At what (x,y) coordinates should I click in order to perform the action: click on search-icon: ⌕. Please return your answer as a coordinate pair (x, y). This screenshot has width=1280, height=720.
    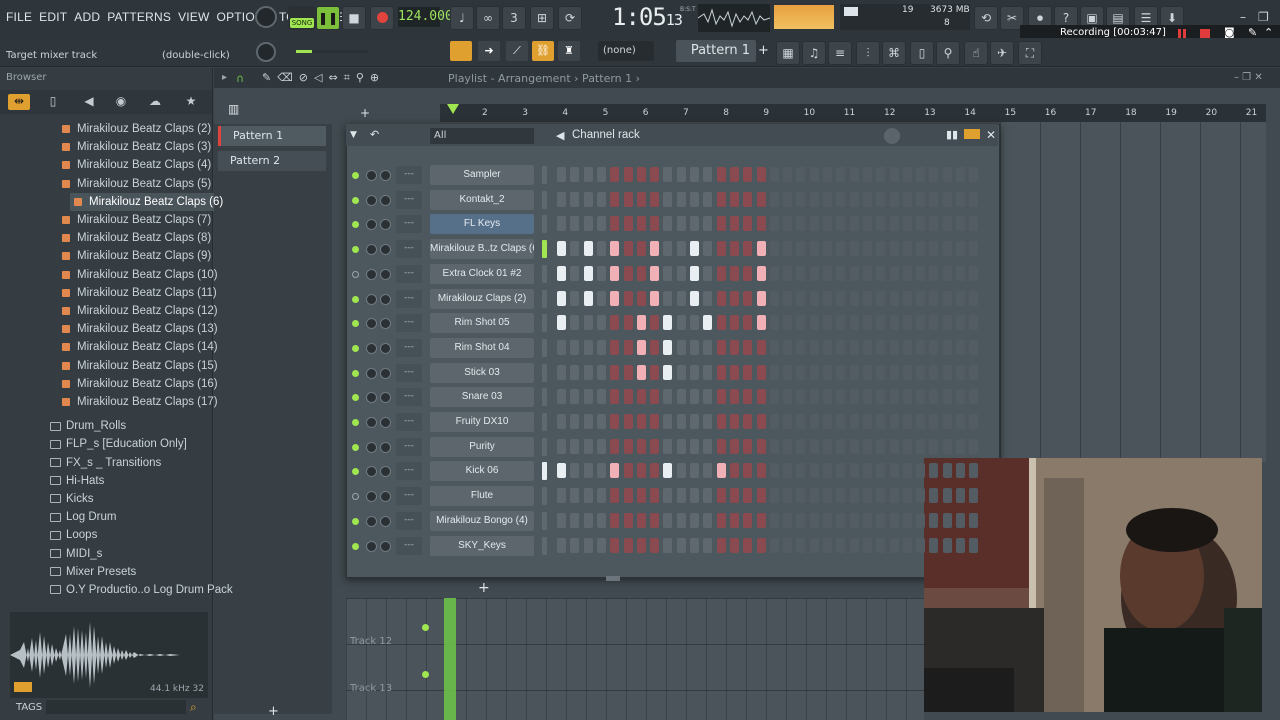
    Looking at the image, I should click on (193, 707).